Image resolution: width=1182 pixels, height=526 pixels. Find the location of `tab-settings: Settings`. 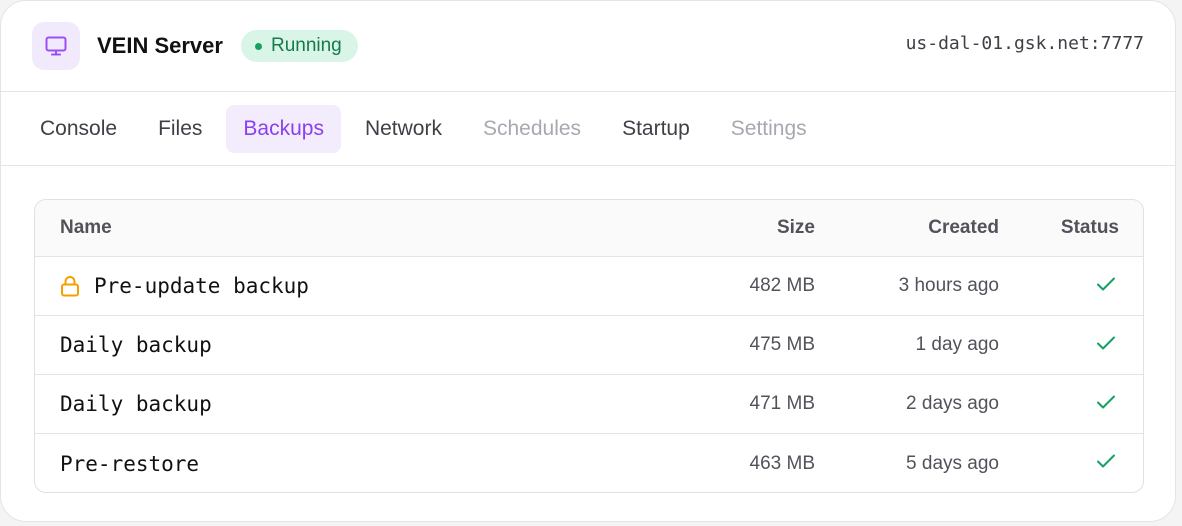

tab-settings: Settings is located at coordinates (768, 128).